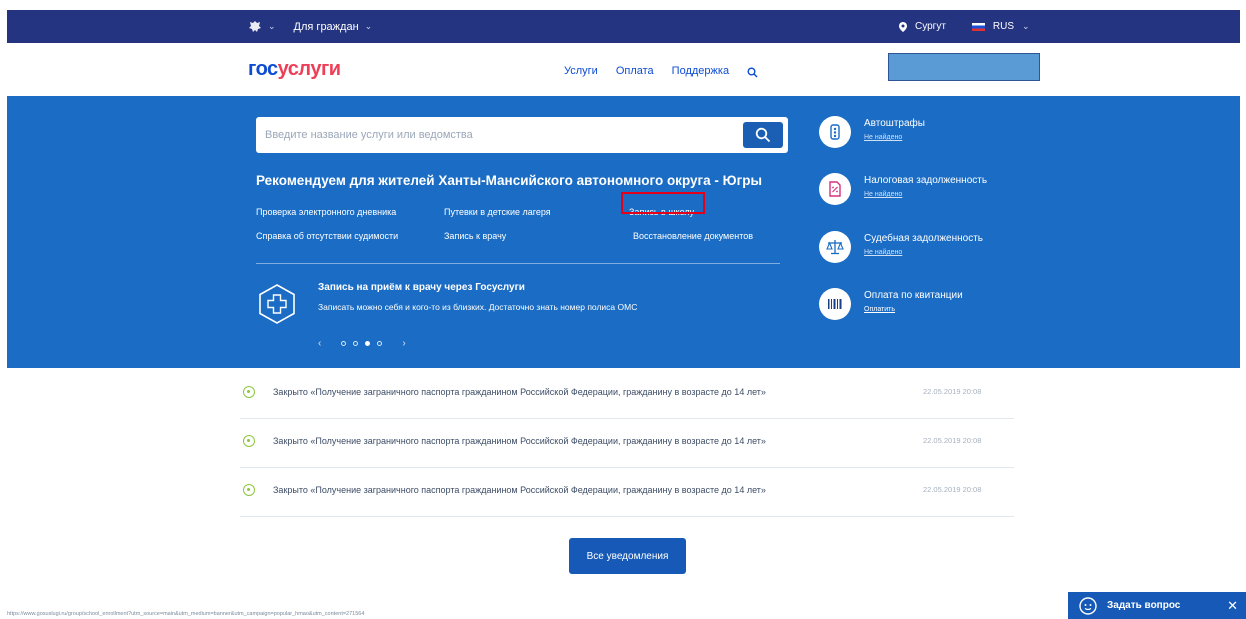 The image size is (1246, 619). I want to click on all-notifications-button: Все уведомления, so click(627, 556).